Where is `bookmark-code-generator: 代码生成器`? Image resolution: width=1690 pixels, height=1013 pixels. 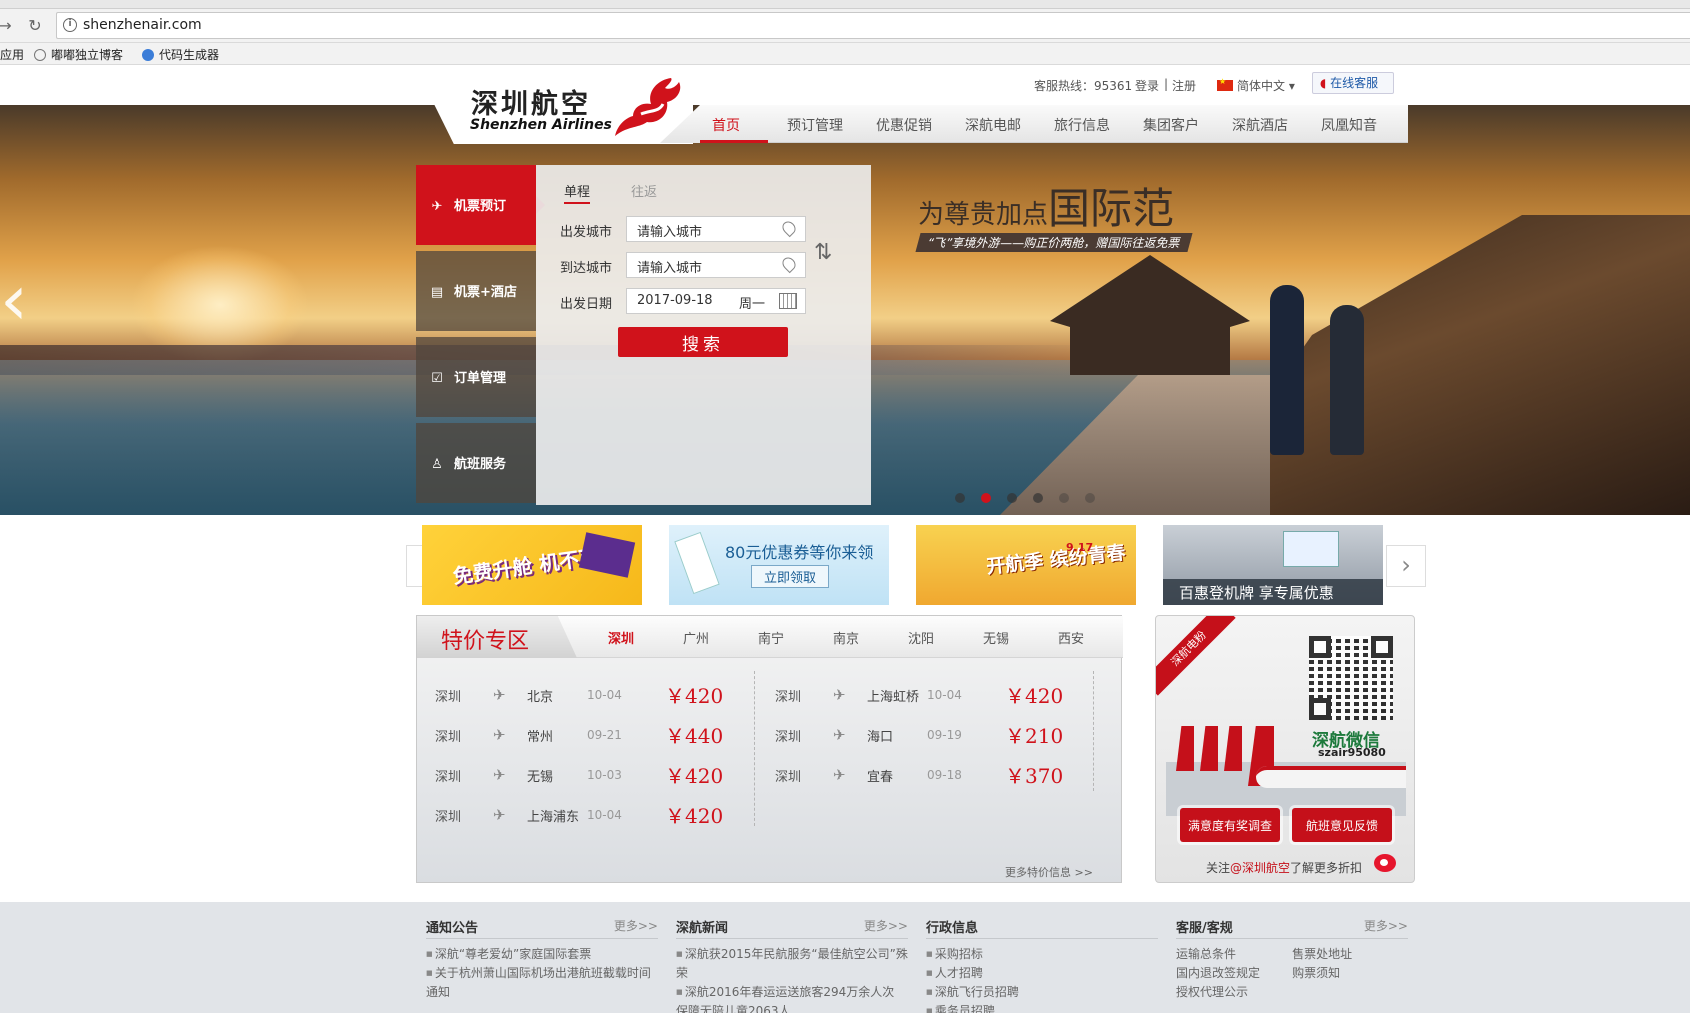
bookmark-code-generator: 代码生成器 is located at coordinates (180, 54).